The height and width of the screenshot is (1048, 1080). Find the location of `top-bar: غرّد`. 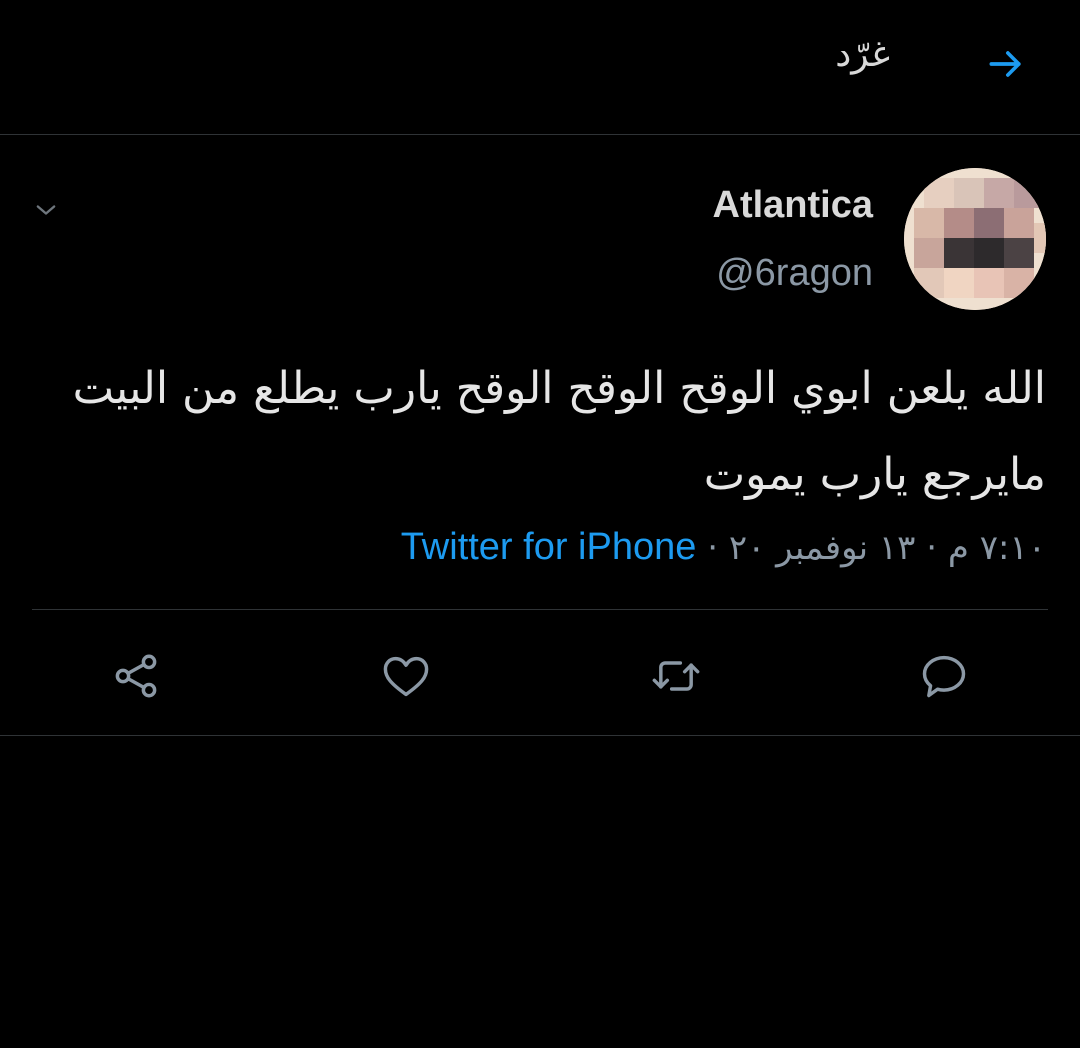

top-bar: غرّد is located at coordinates (540, 67).